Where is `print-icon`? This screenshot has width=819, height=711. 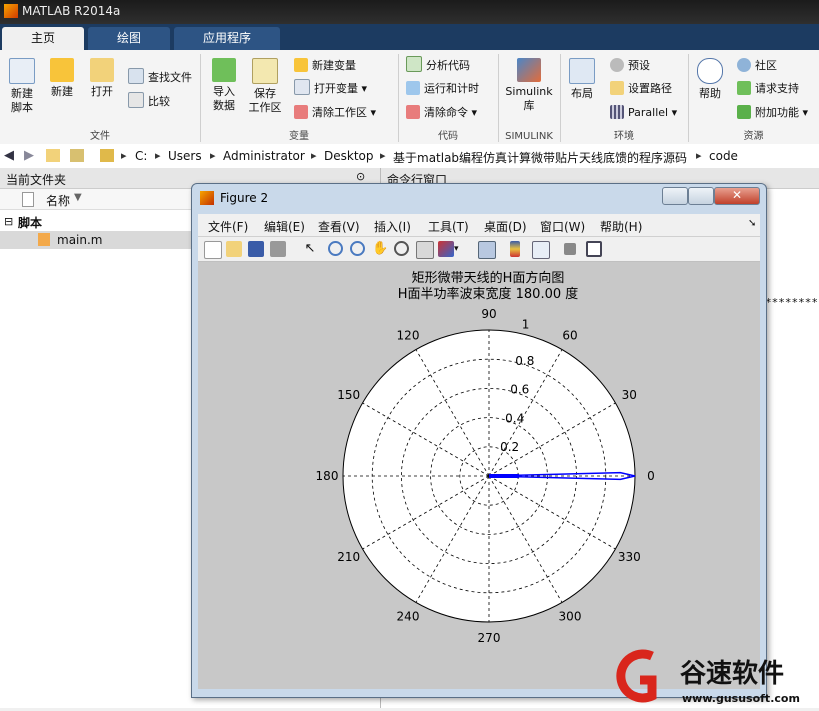
print-icon is located at coordinates (278, 249).